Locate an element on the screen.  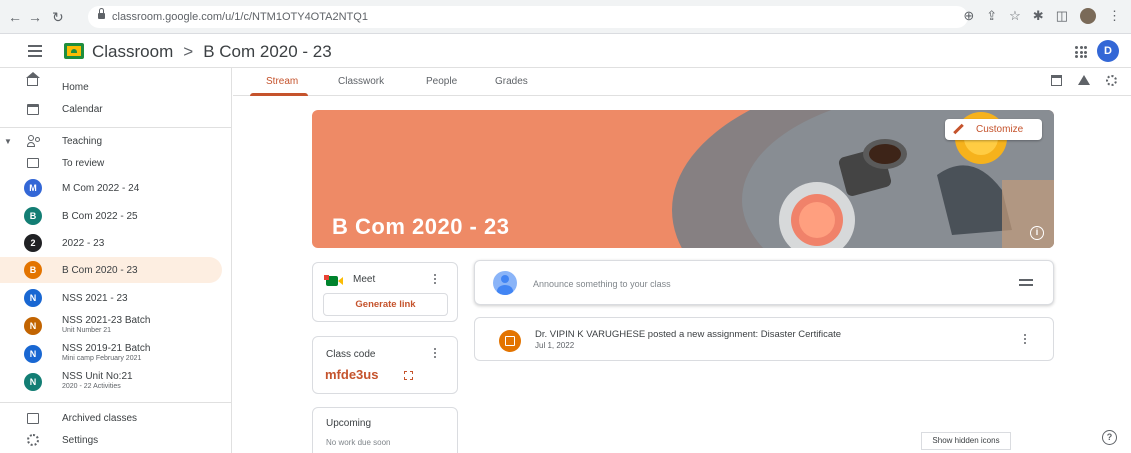
class-label: NSS 2021-23 Batch is located at coordinates (106, 320).